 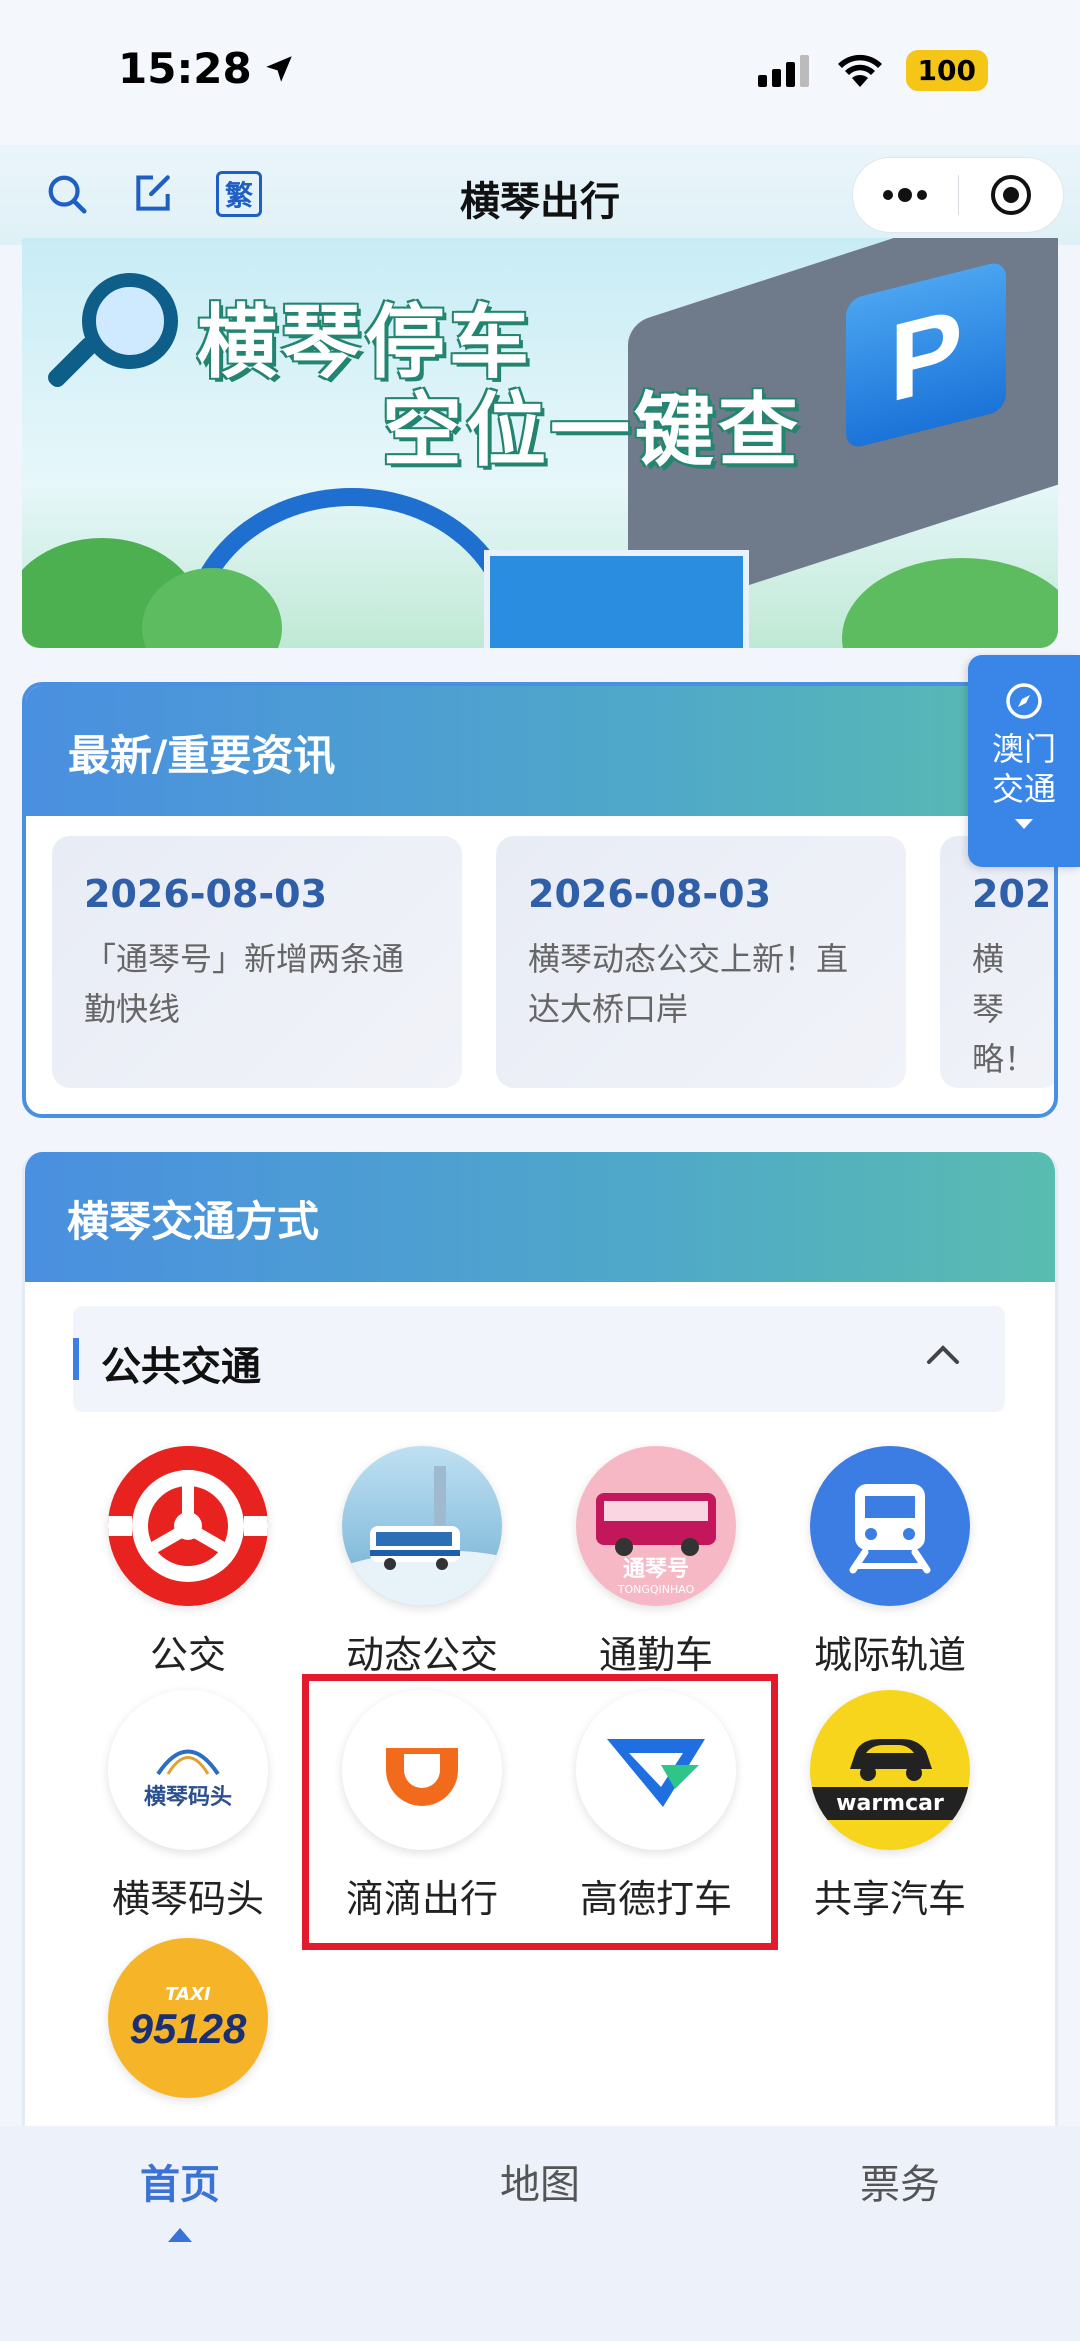 I want to click on tab-label: 票务, so click(x=900, y=2185).